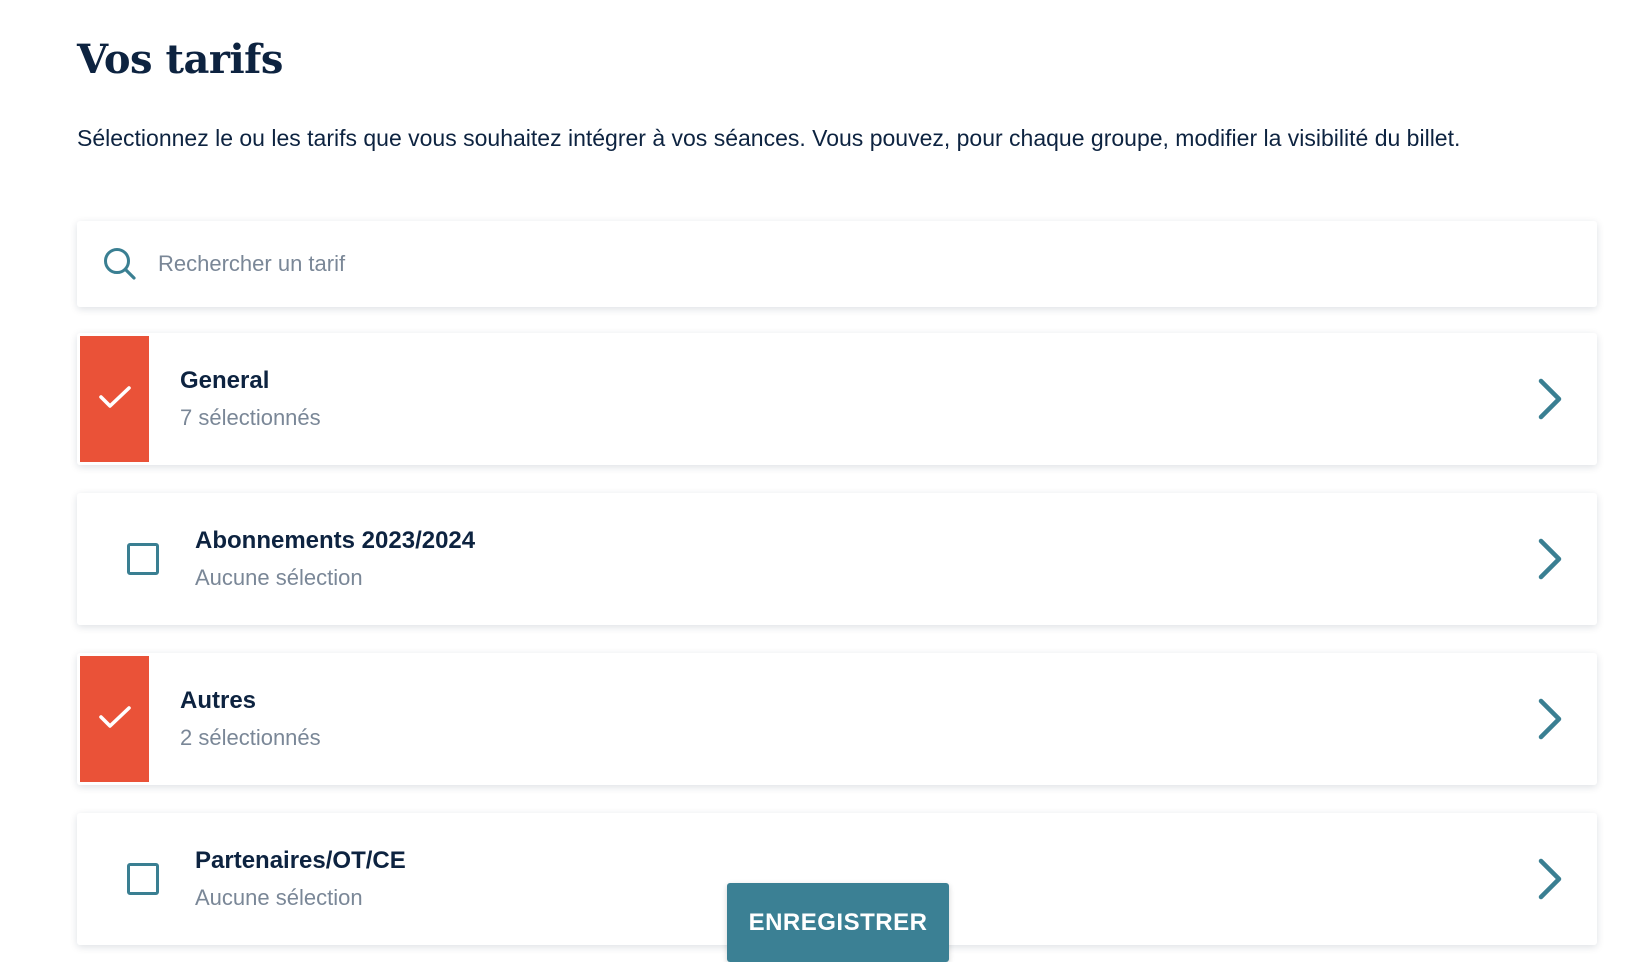 The image size is (1638, 962). I want to click on tariff-group-autres: Autres 2 sélectionnés, so click(837, 719).